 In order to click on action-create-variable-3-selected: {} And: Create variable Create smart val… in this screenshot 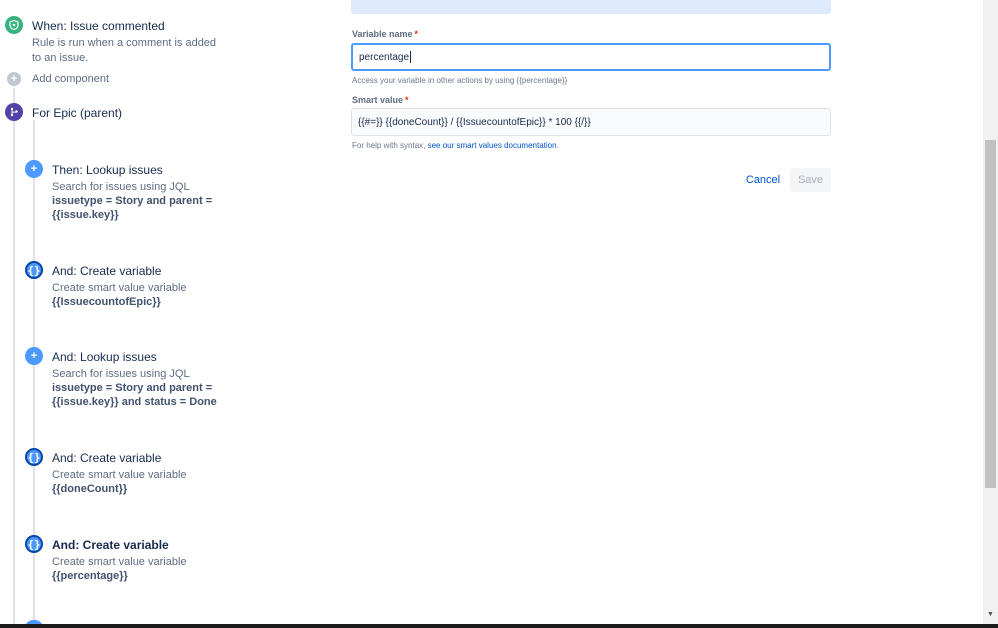, I will do `click(120, 560)`.